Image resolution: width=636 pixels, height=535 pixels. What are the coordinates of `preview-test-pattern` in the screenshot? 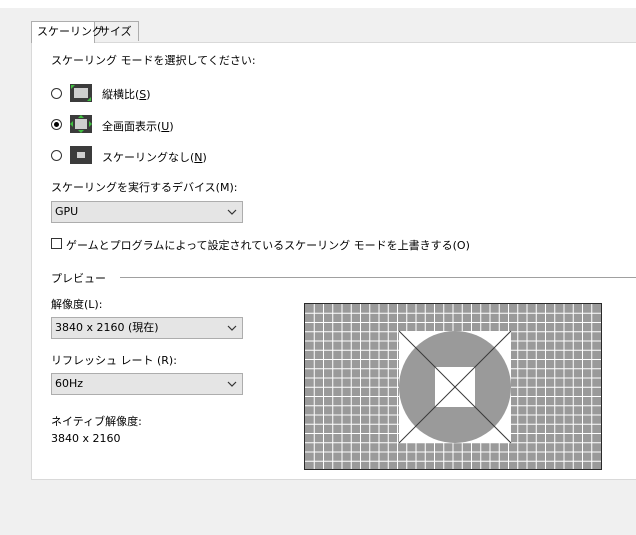 It's located at (453, 386).